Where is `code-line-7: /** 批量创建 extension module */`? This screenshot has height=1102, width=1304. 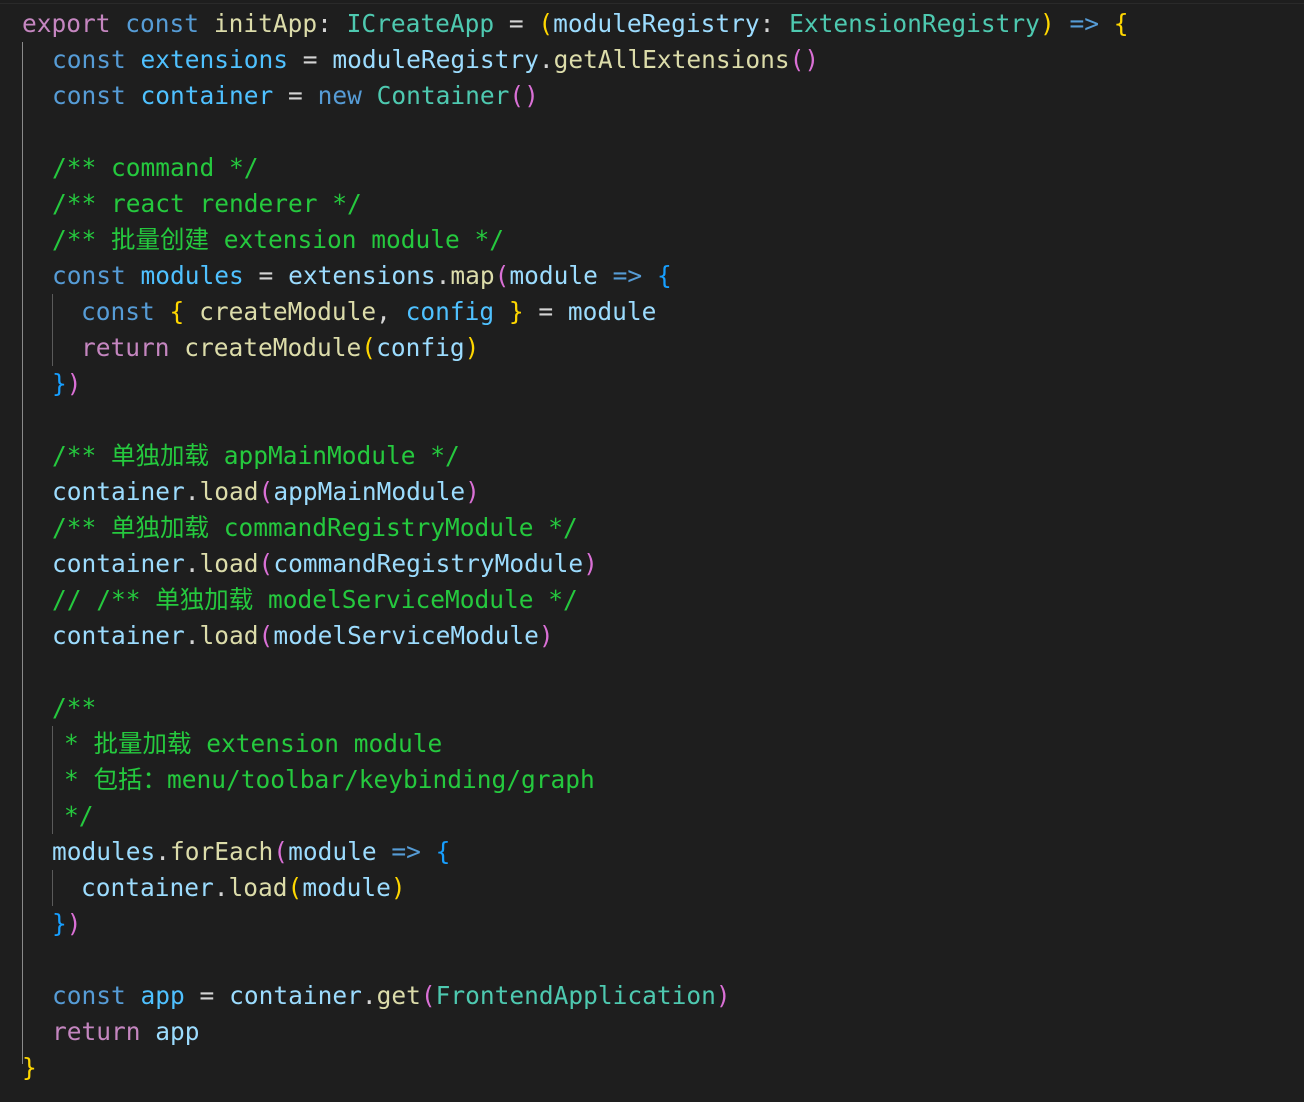
code-line-7: /** 批量创建 extension module */ is located at coordinates (278, 239).